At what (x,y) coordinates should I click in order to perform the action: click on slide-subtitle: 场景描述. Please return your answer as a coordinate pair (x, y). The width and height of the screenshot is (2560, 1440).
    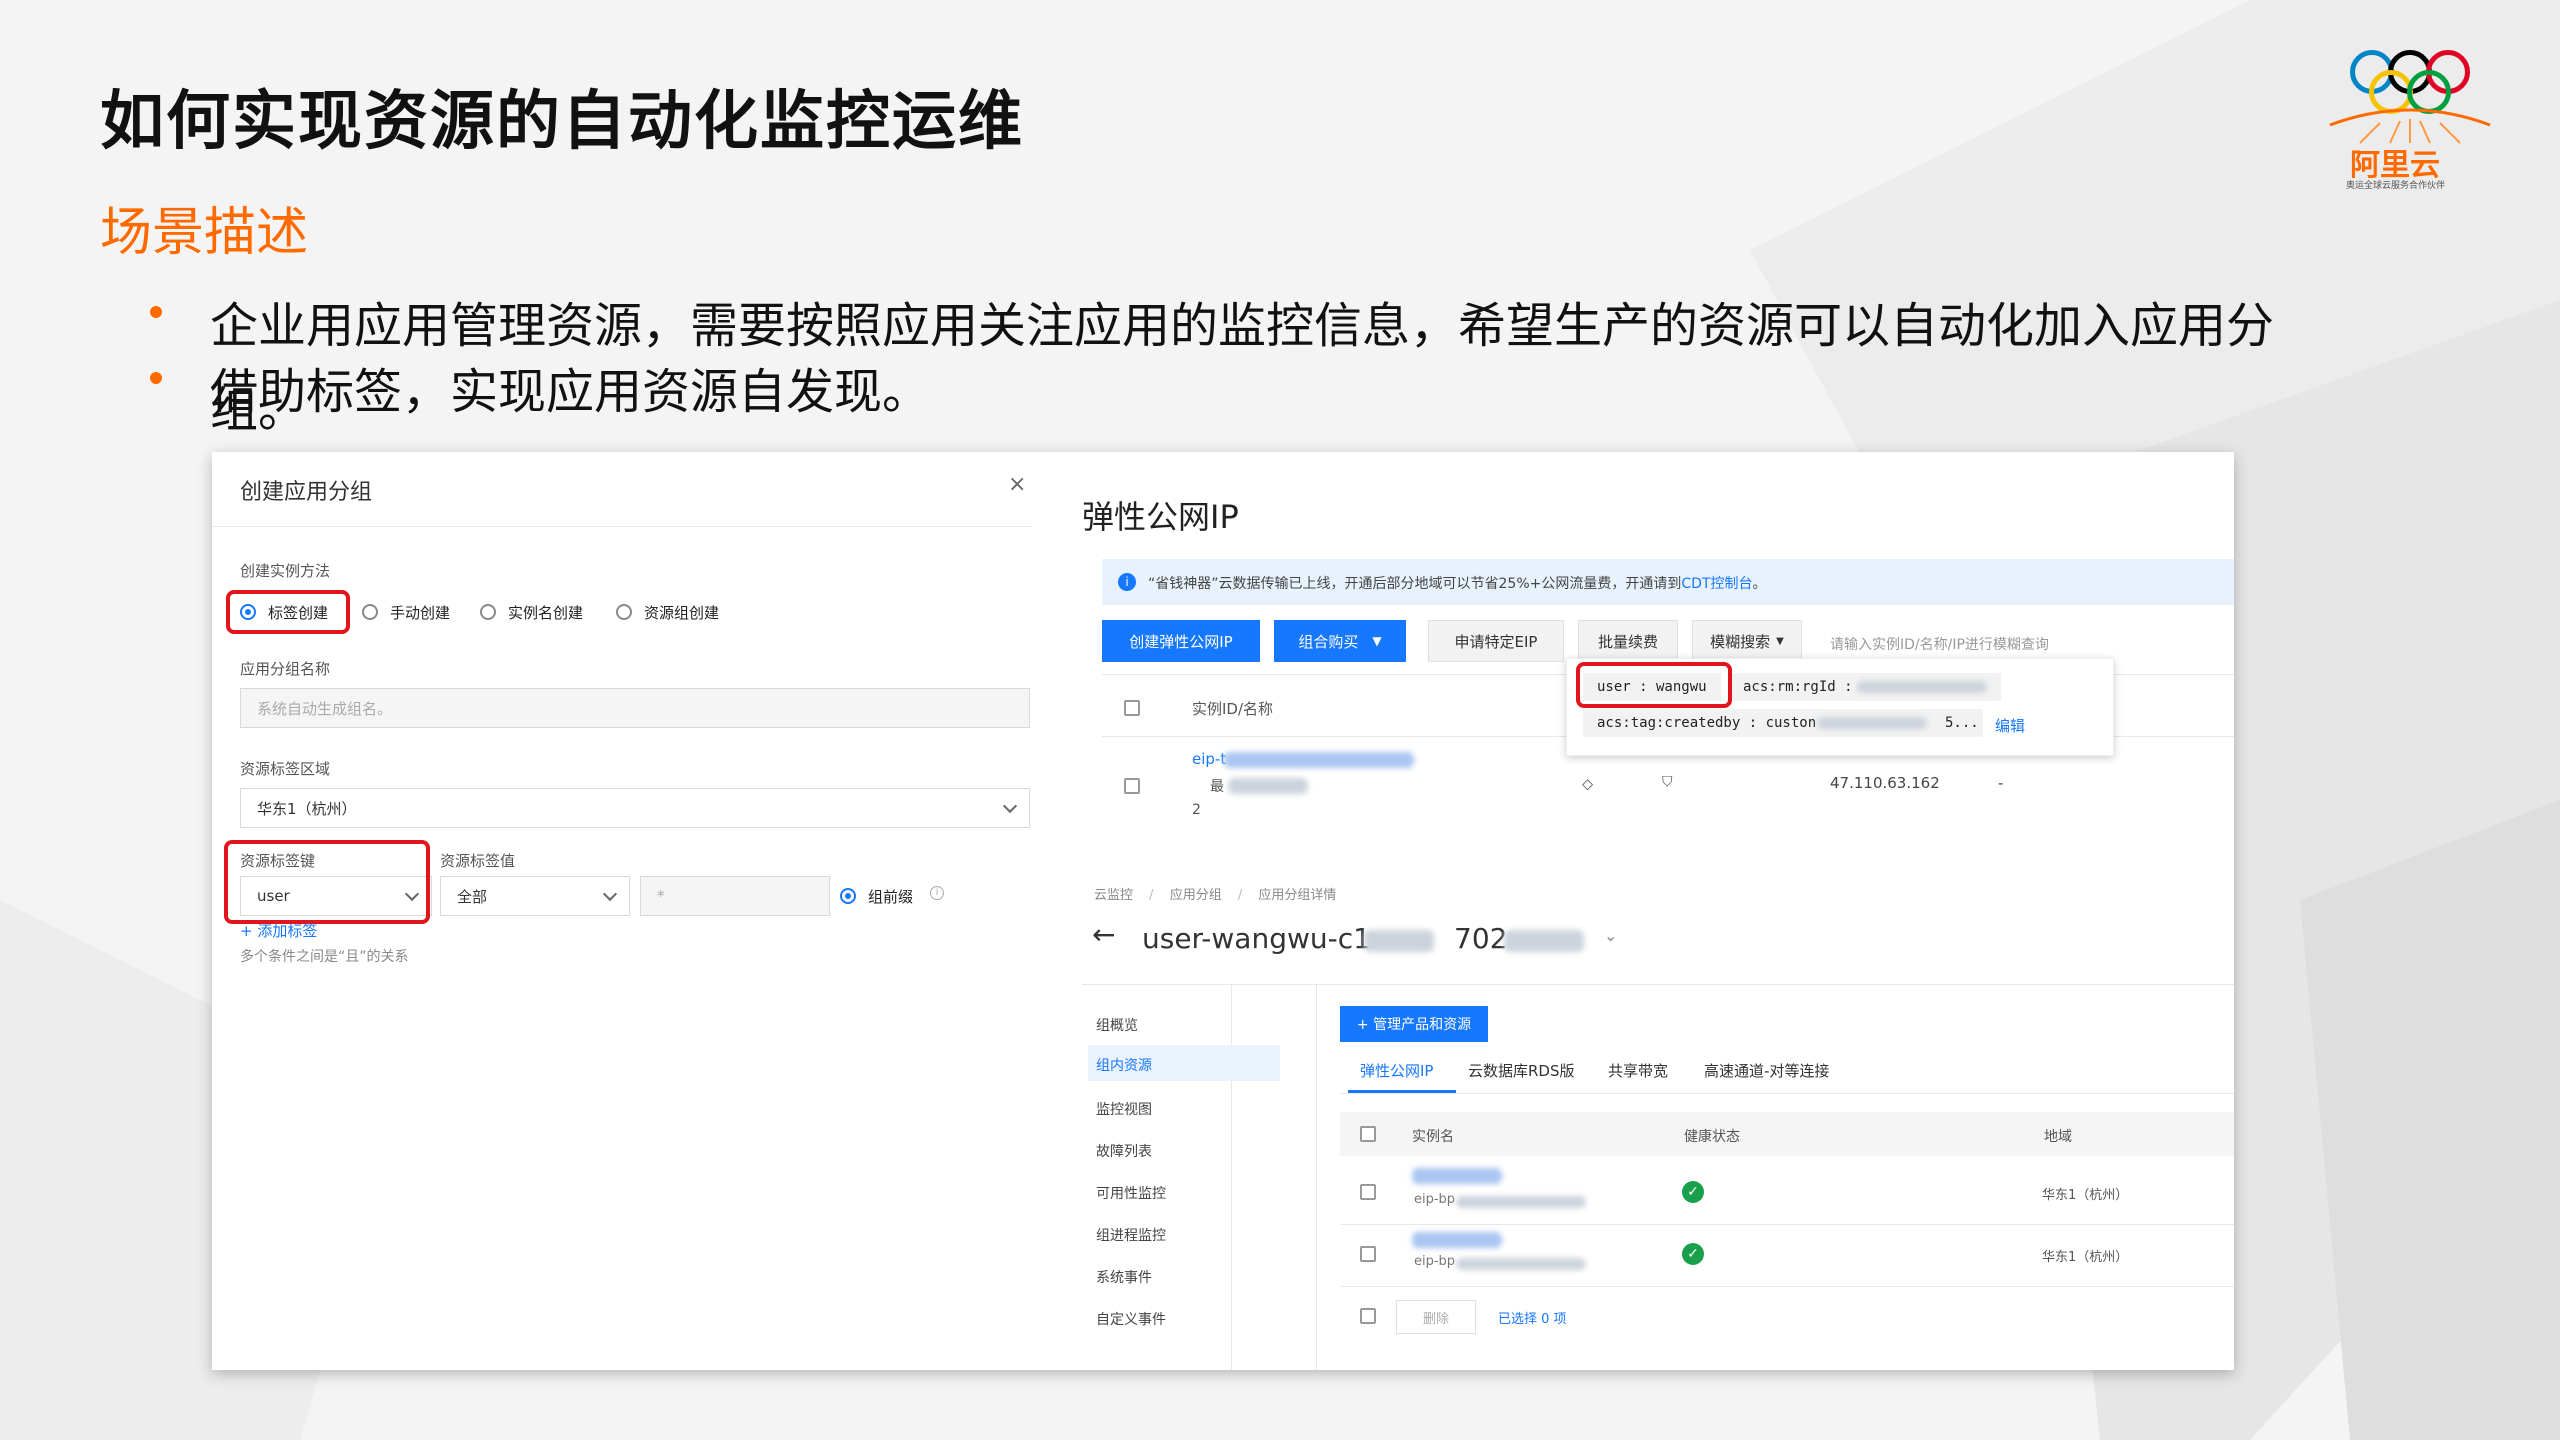
    Looking at the image, I should click on (204, 233).